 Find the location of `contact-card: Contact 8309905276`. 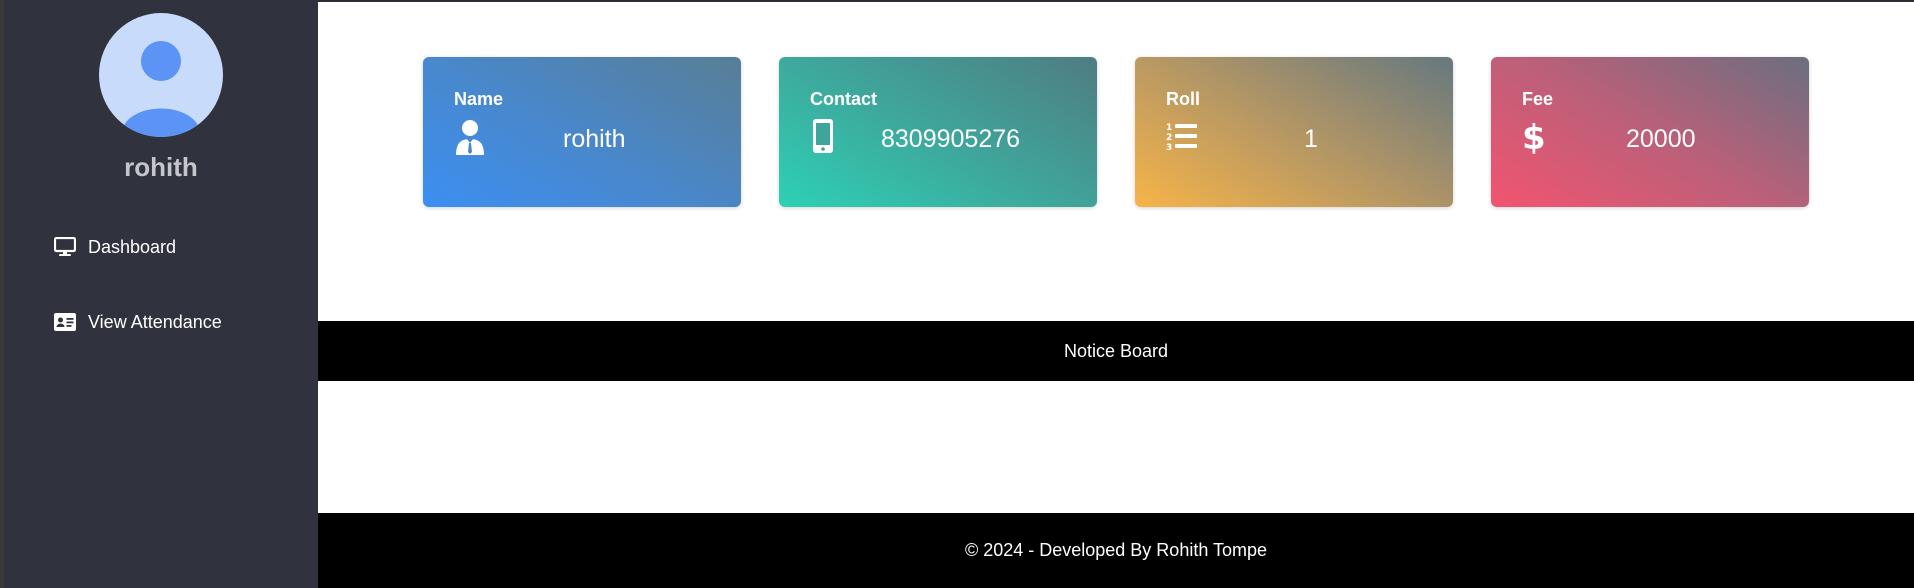

contact-card: Contact 8309905276 is located at coordinates (938, 132).